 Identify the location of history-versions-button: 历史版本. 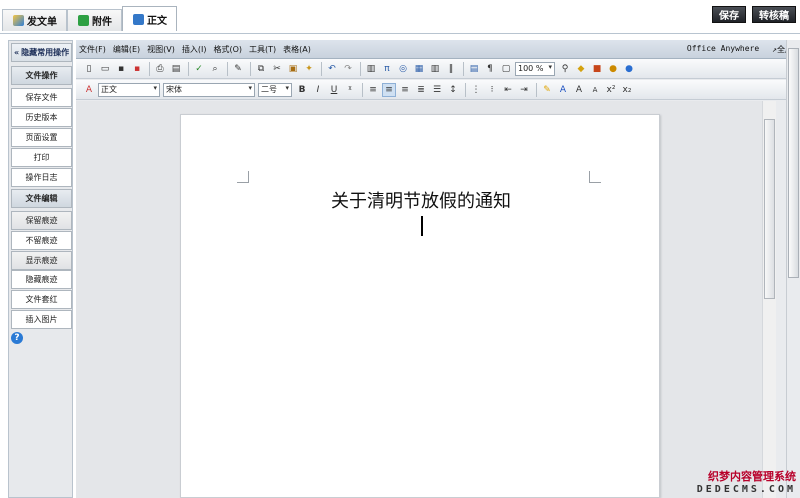
(41, 117).